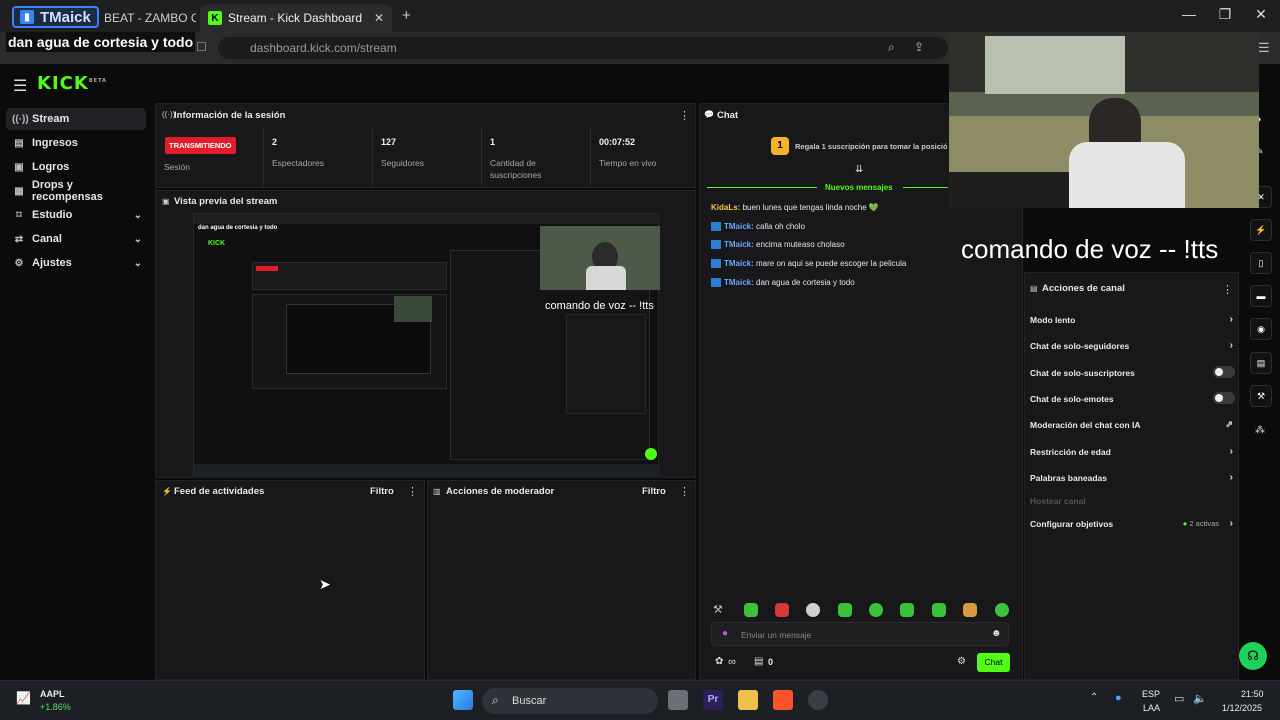 The image size is (1280, 720). Describe the element at coordinates (76, 215) in the screenshot. I see `sidebar-item-estudio: ⌑ Estudio ⌄` at that location.